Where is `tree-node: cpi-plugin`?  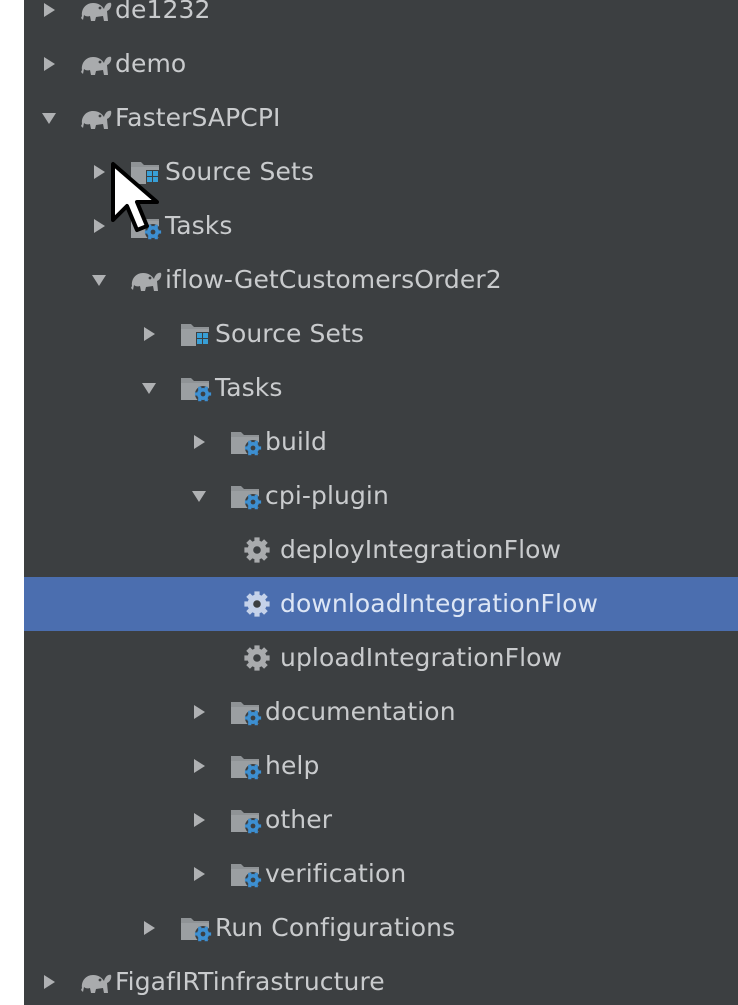
tree-node: cpi-plugin is located at coordinates (381, 496).